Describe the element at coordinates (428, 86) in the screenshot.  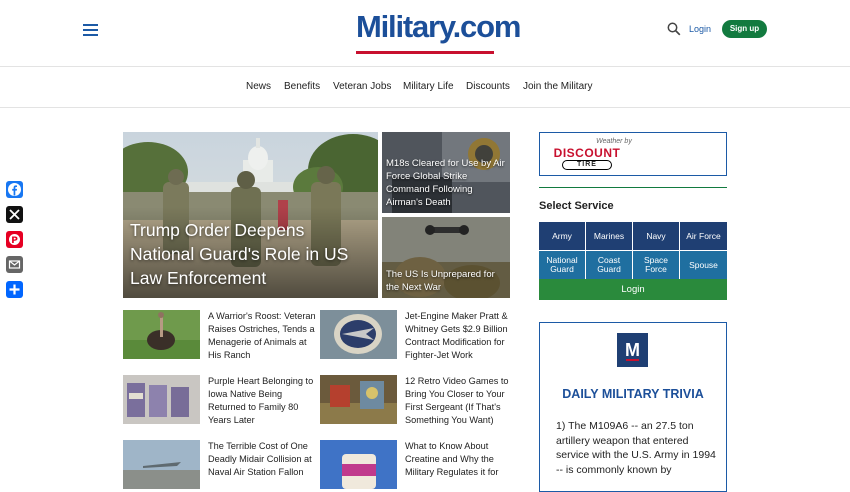
I see `nav-military-life: Military Life` at that location.